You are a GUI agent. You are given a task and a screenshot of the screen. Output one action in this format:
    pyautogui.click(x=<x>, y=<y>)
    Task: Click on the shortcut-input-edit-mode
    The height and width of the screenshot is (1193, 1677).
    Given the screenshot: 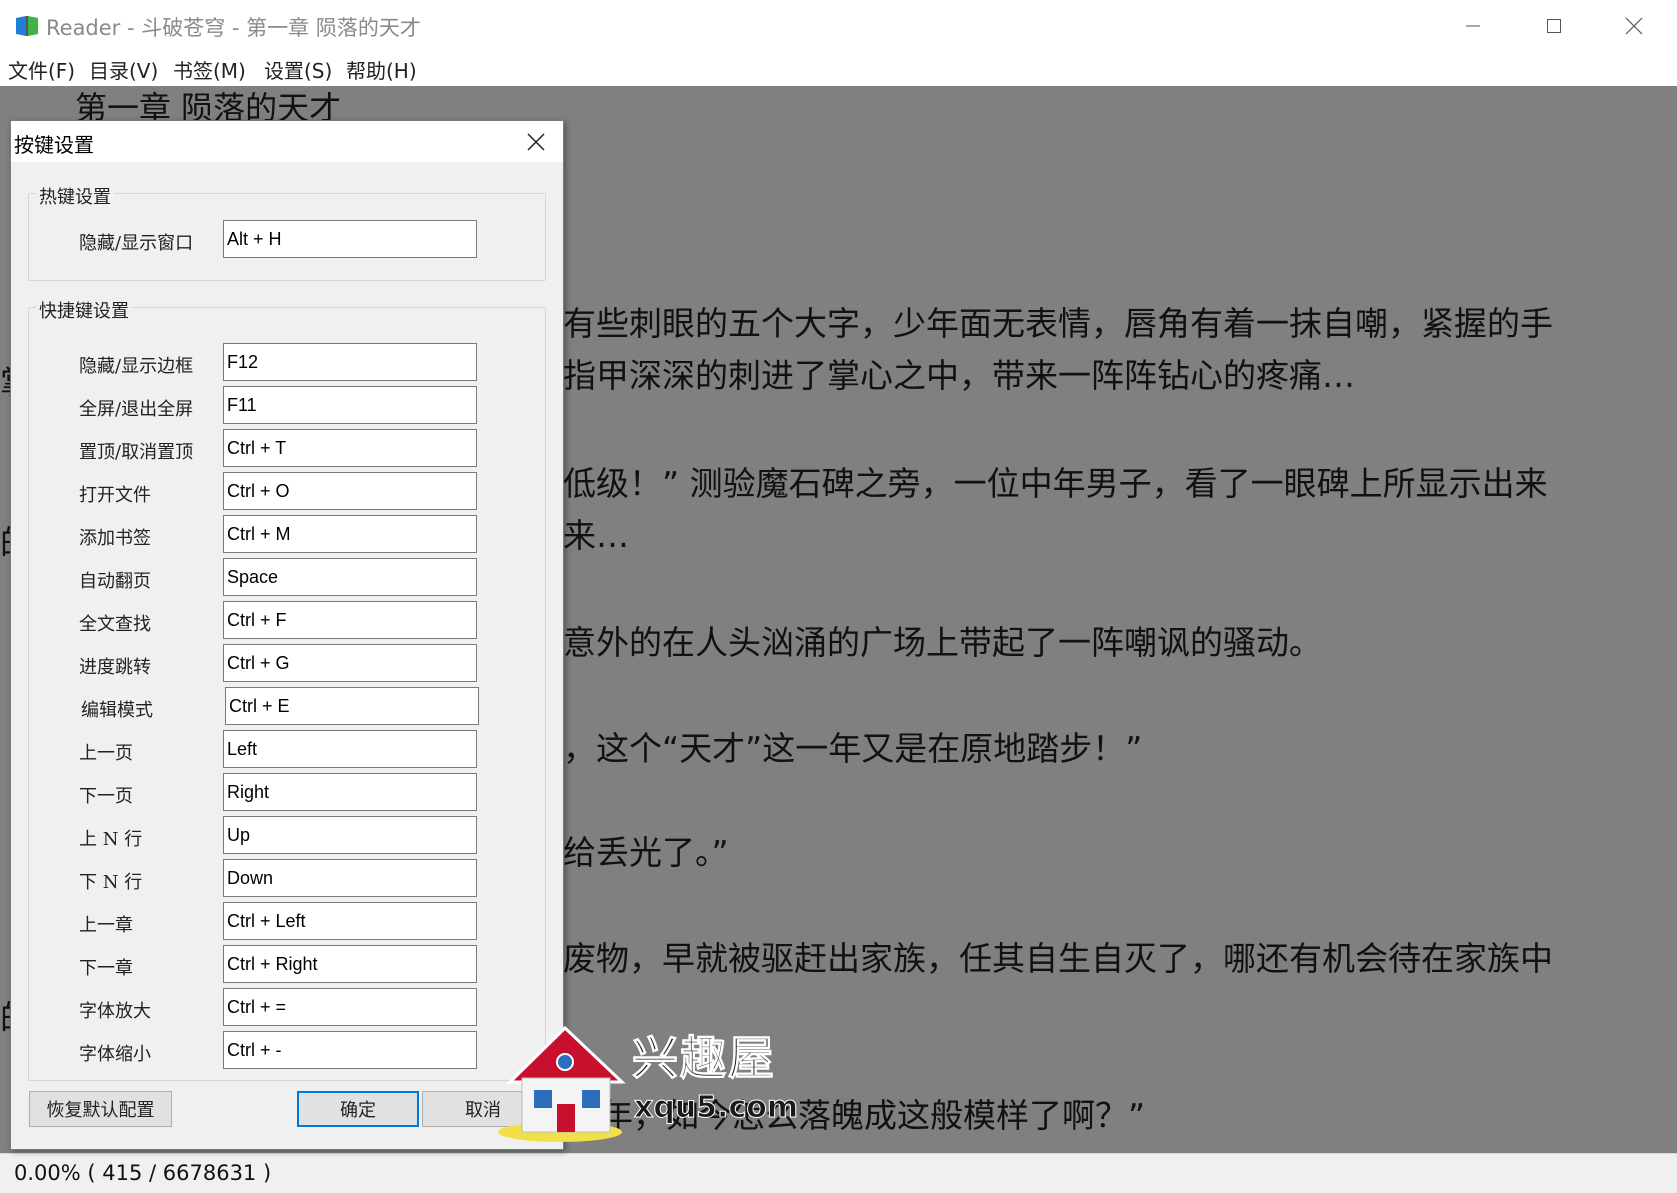 What is the action you would take?
    pyautogui.click(x=352, y=706)
    